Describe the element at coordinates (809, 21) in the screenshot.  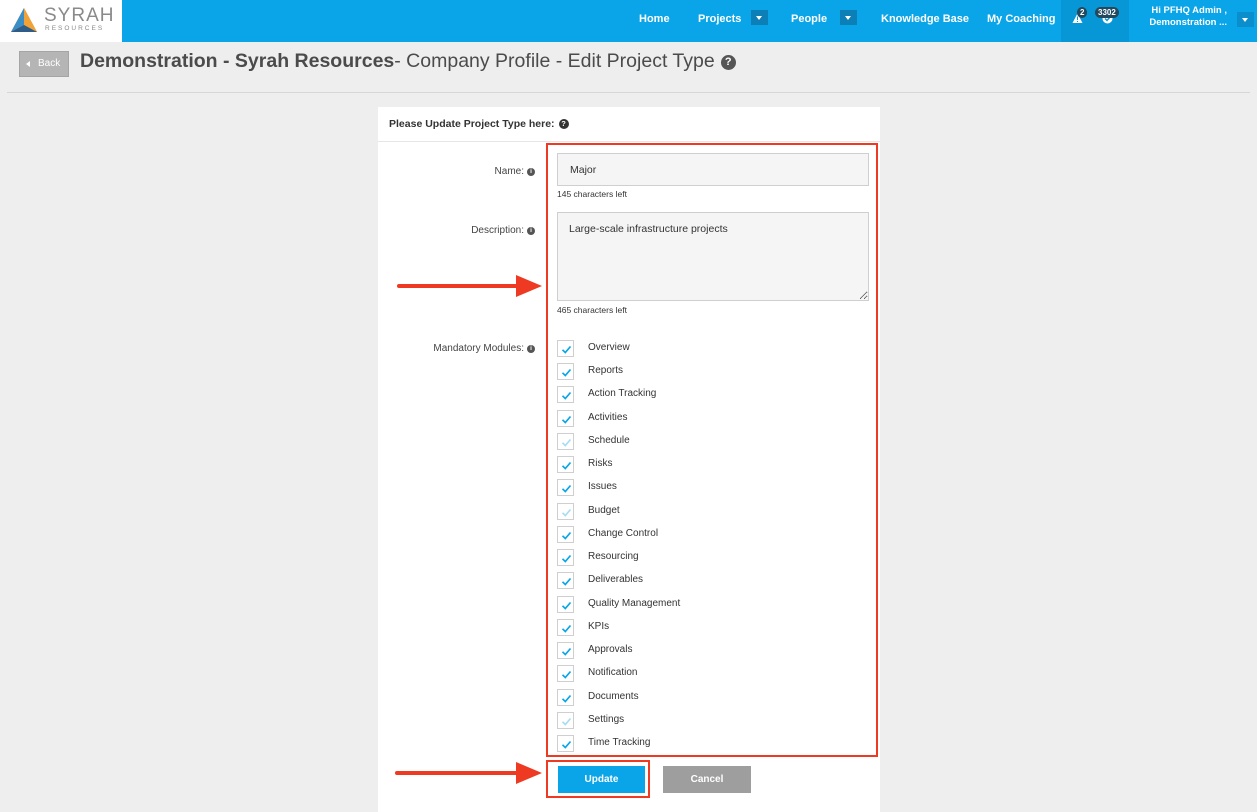
I see `nav-people: People` at that location.